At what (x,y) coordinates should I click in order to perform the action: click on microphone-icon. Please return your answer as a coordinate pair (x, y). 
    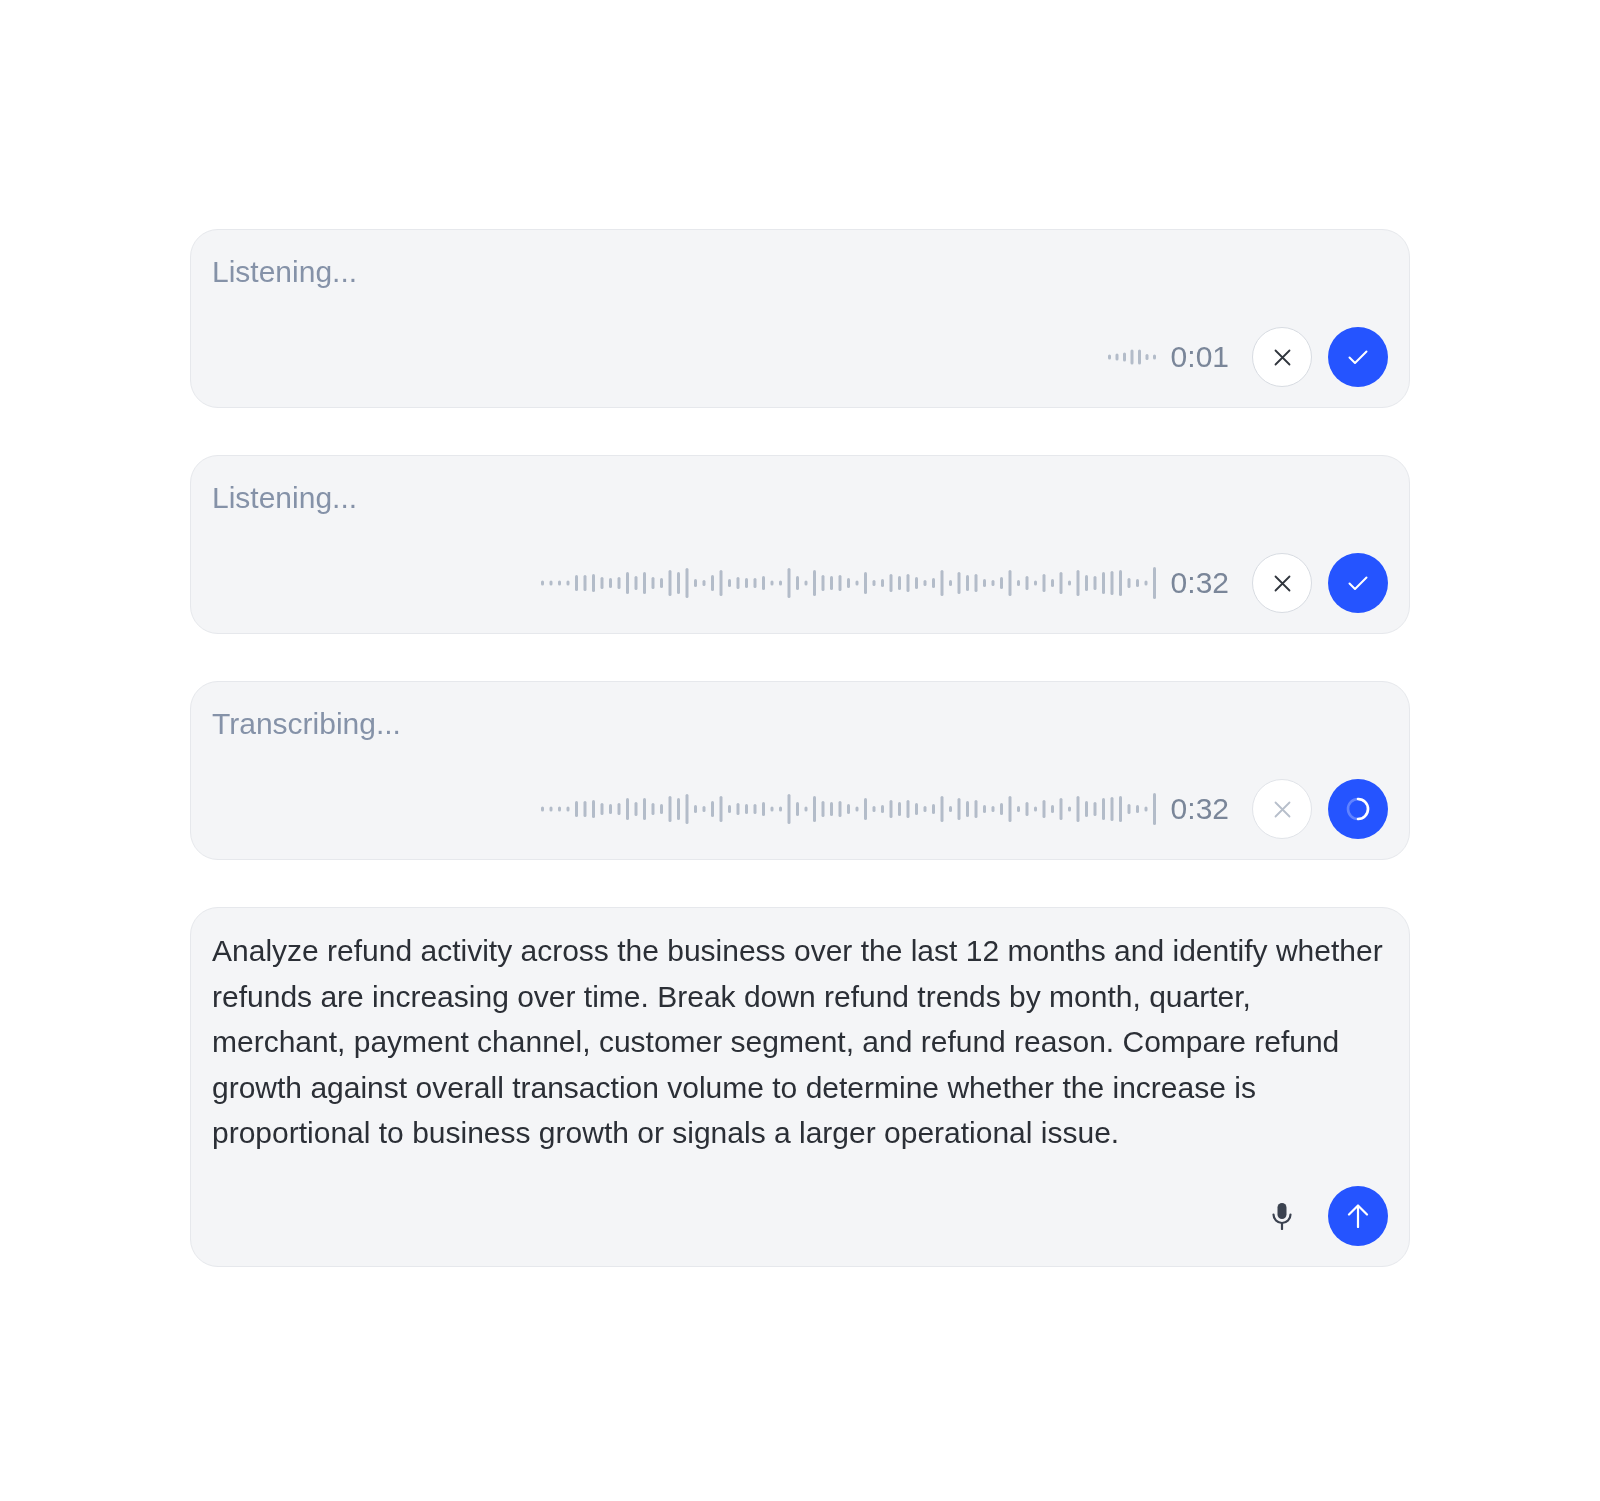
    Looking at the image, I should click on (1282, 1215).